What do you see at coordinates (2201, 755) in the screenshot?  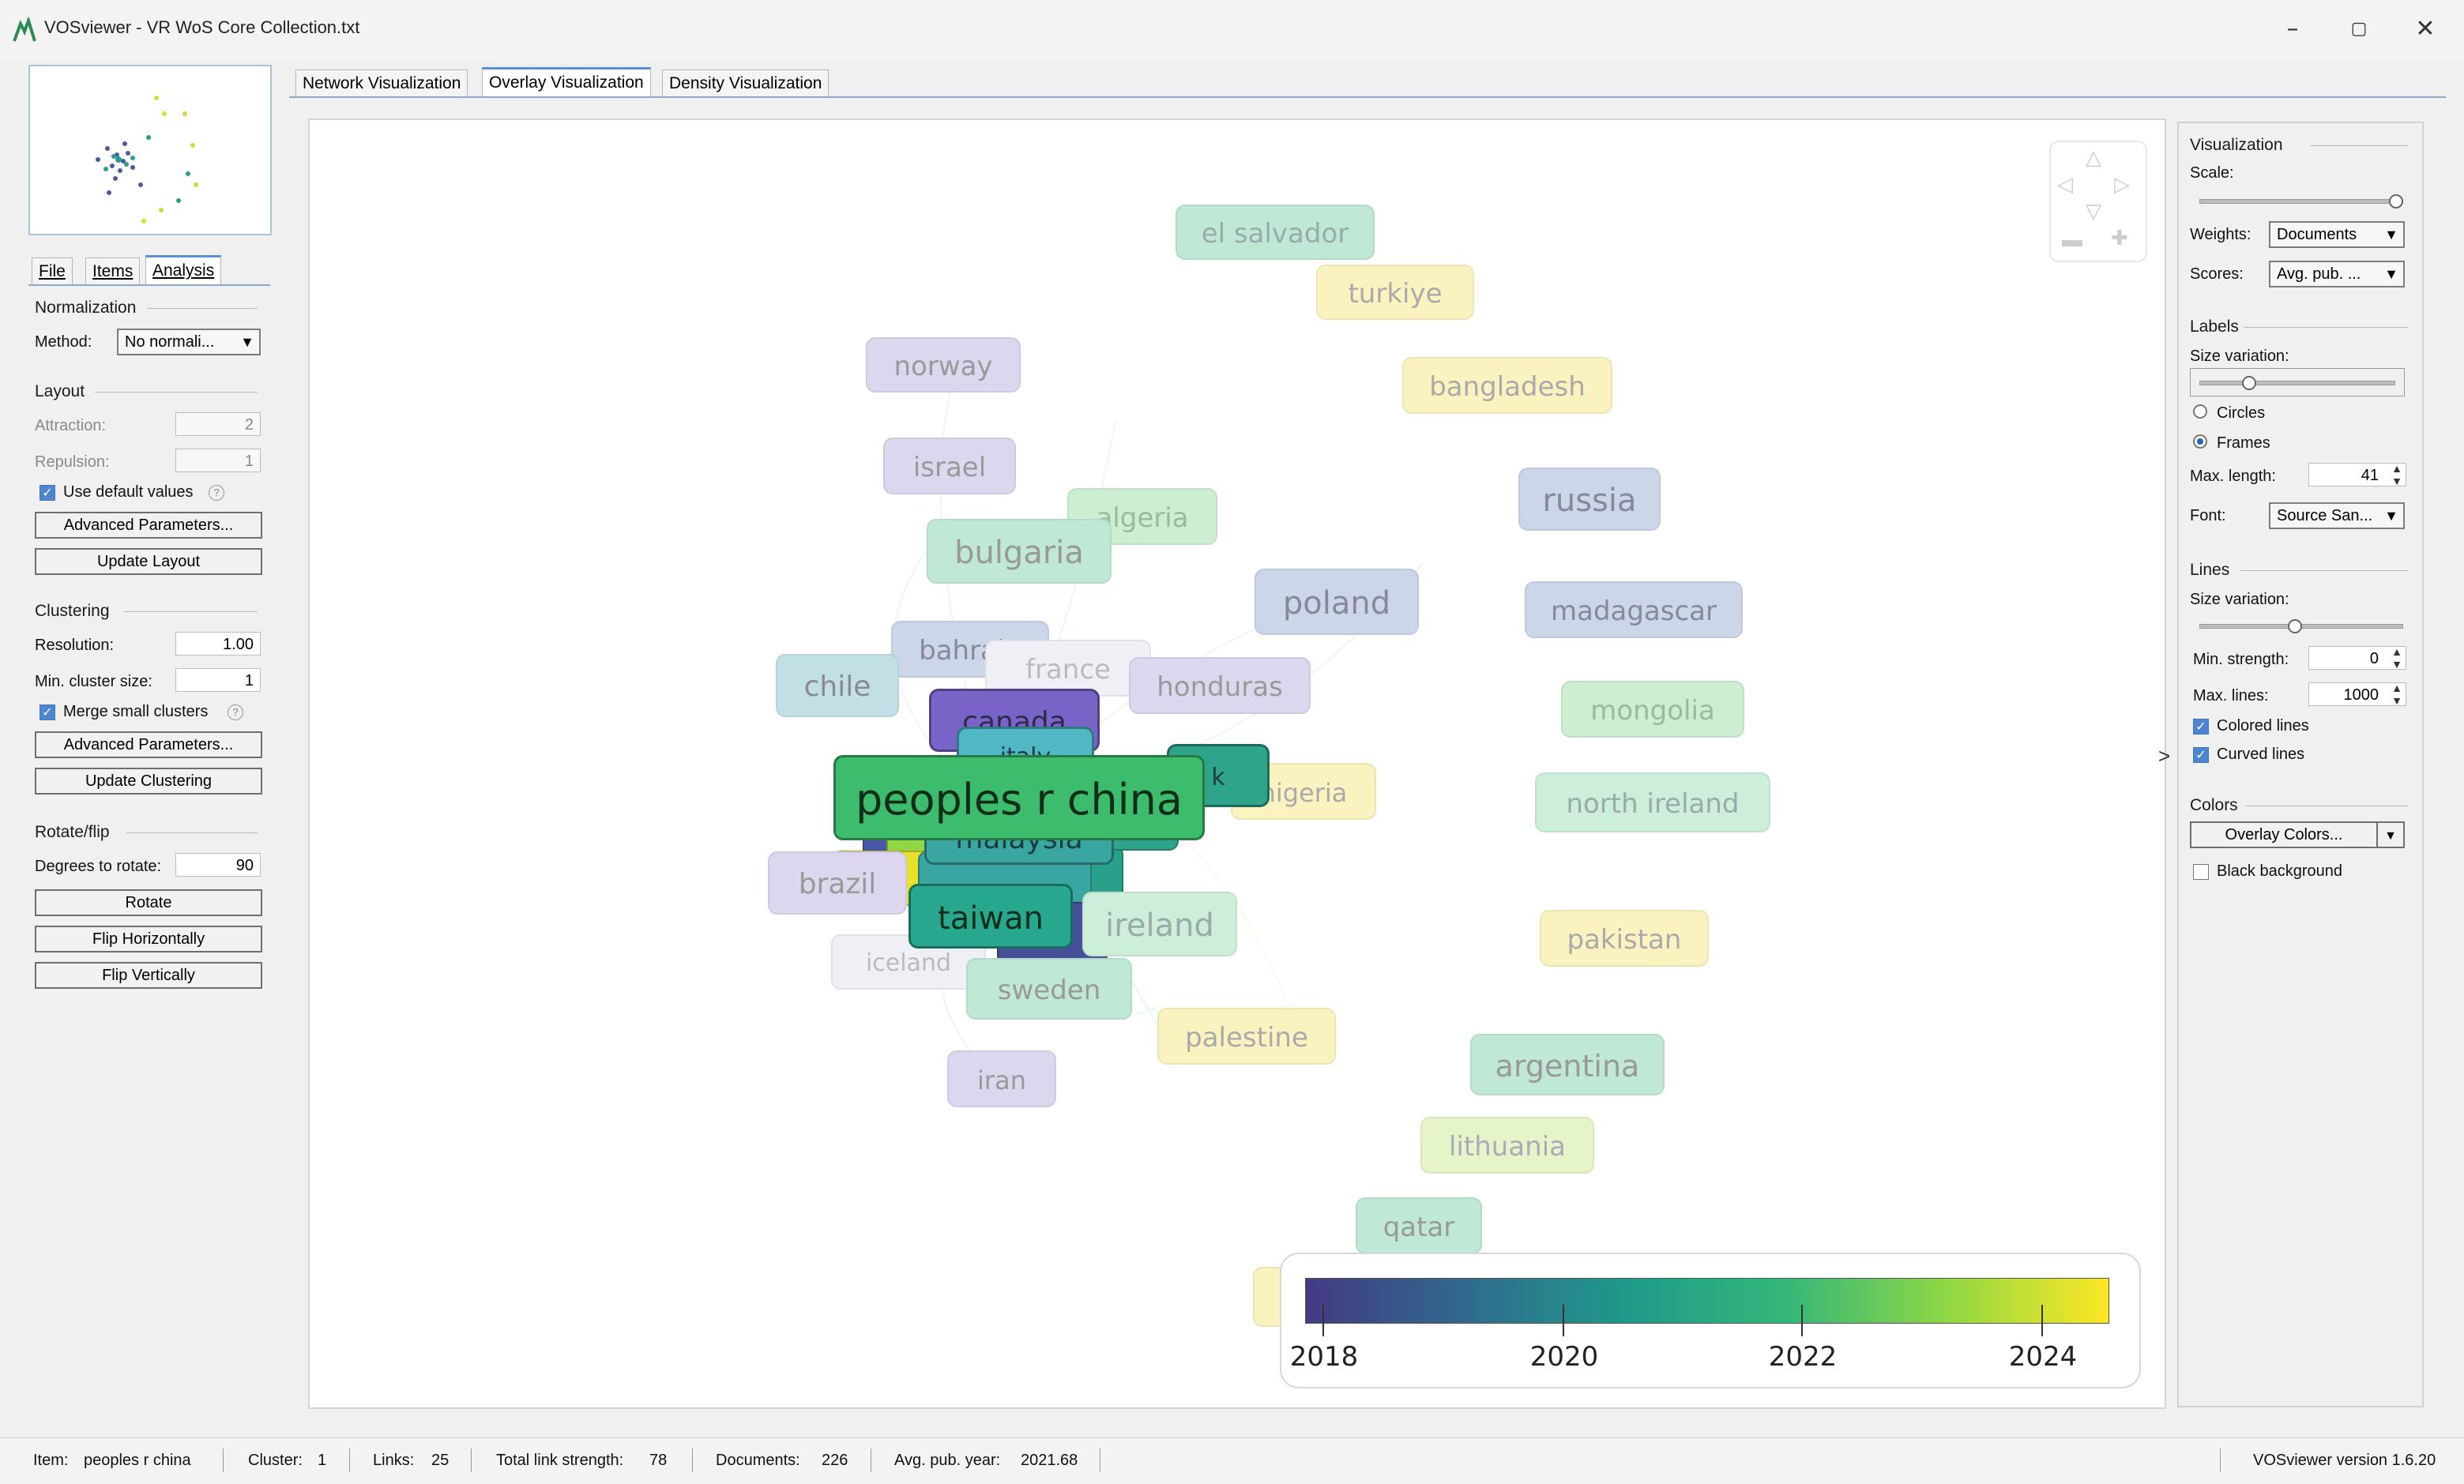 I see `curved-lines-checkbox: ✓` at bounding box center [2201, 755].